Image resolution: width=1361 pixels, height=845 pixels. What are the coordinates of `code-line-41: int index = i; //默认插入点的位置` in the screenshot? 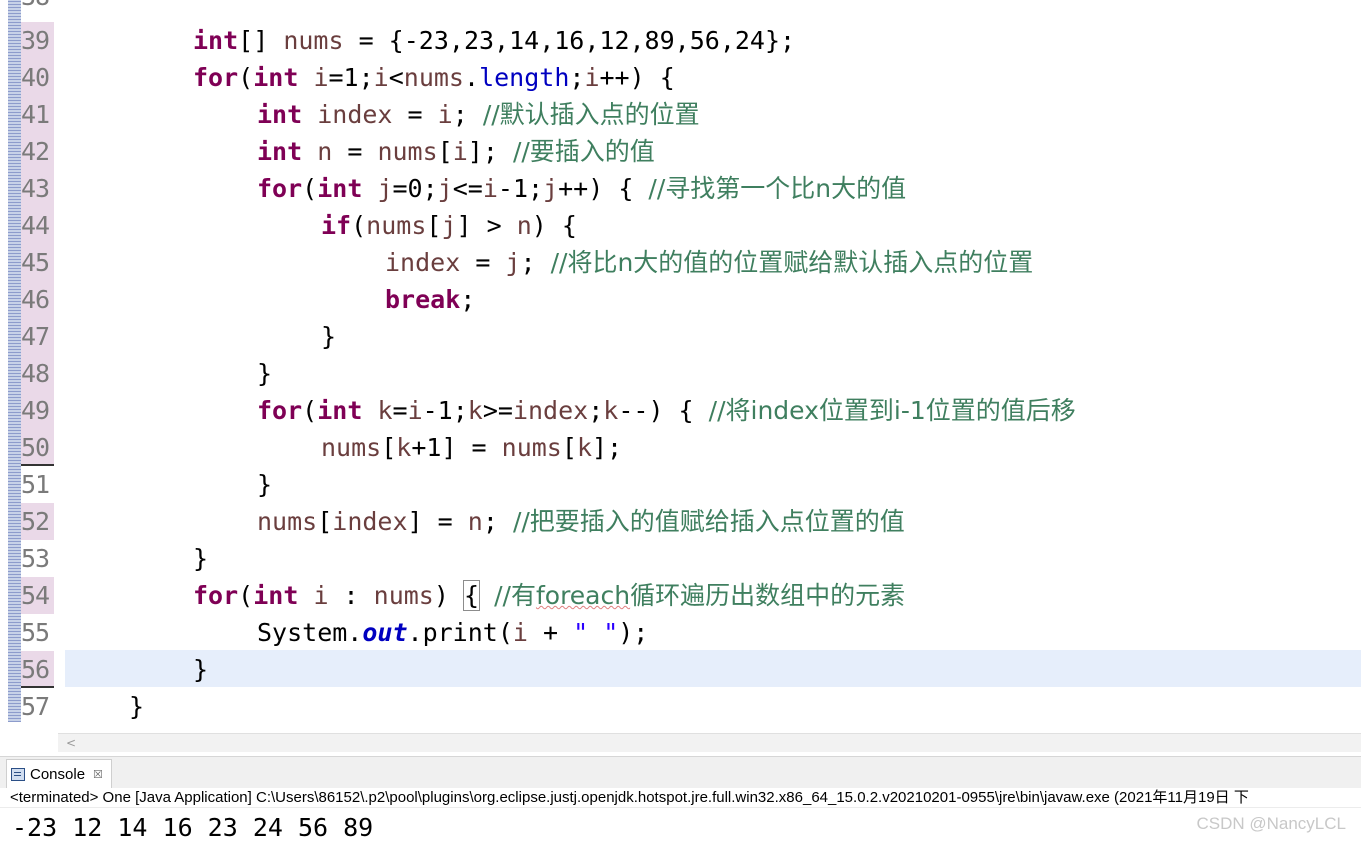 It's located at (478, 114).